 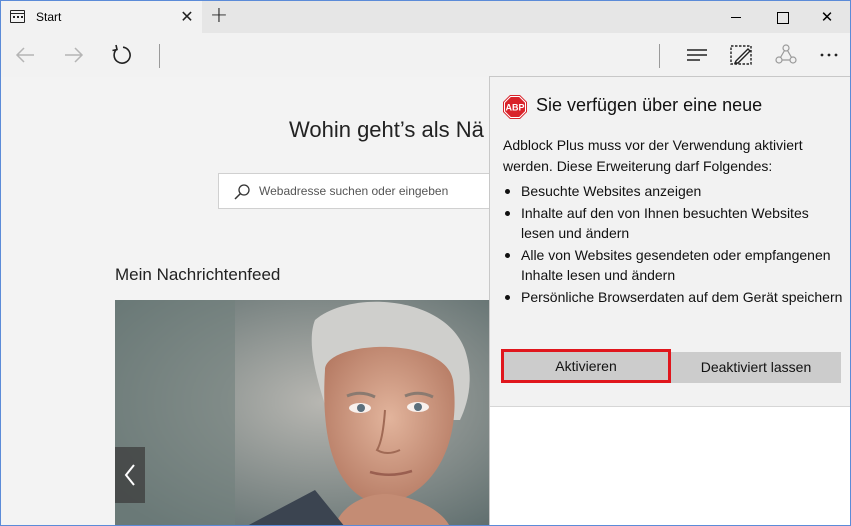 What do you see at coordinates (786, 55) in the screenshot?
I see `share-icon` at bounding box center [786, 55].